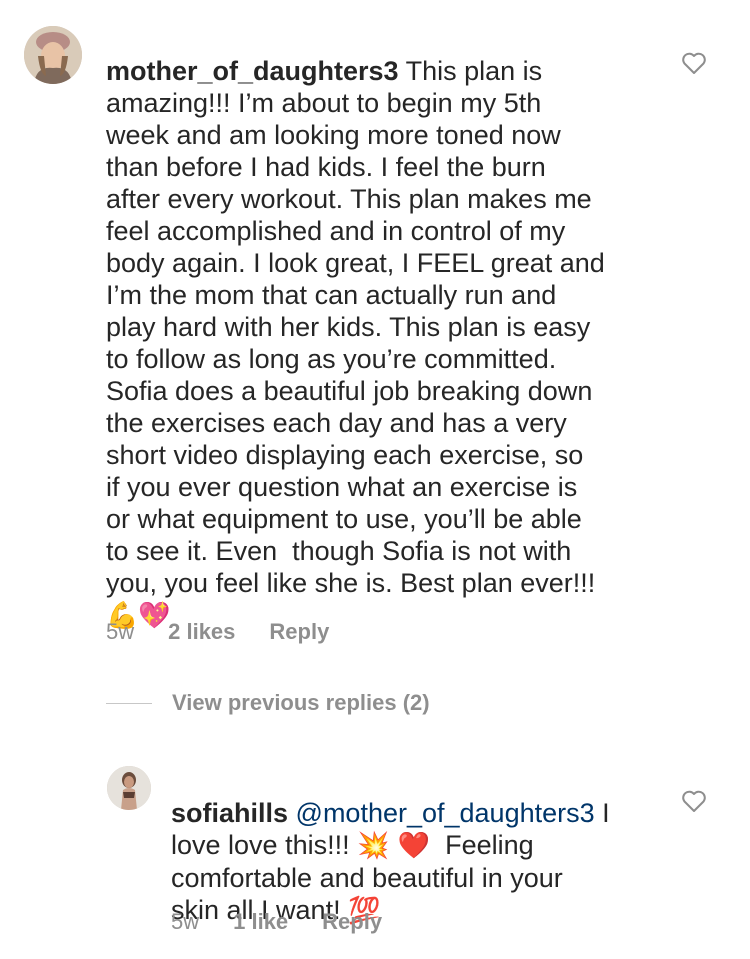  I want to click on comment-meta: 5w 2 likes Reply, so click(217, 632).